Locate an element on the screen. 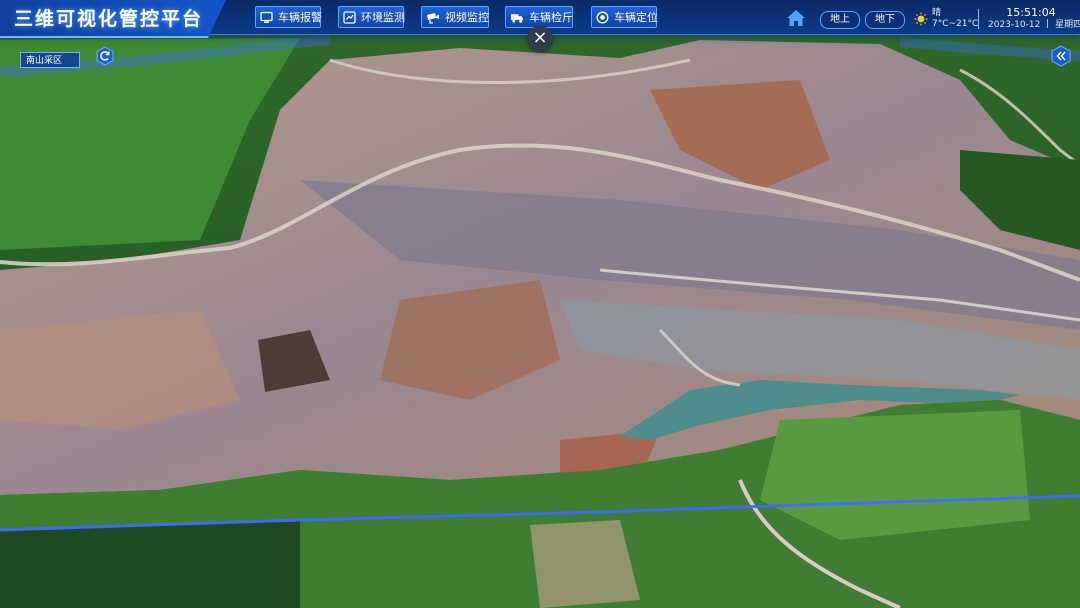  nav-video-button: 视频监控 is located at coordinates (455, 17).